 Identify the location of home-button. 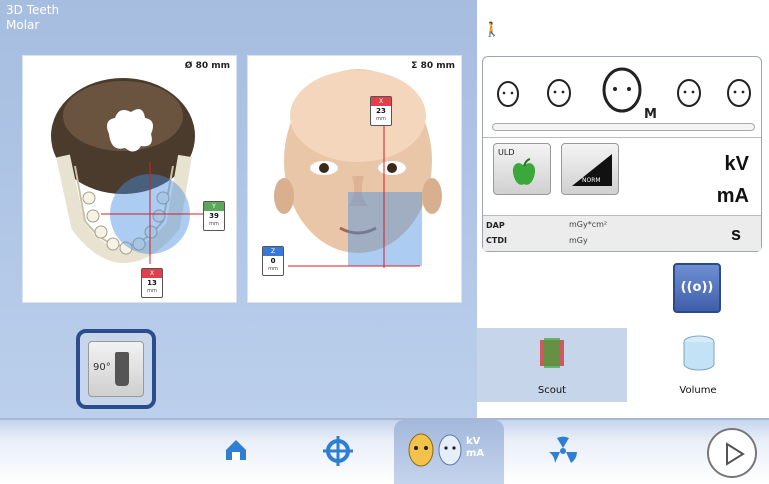
(236, 456).